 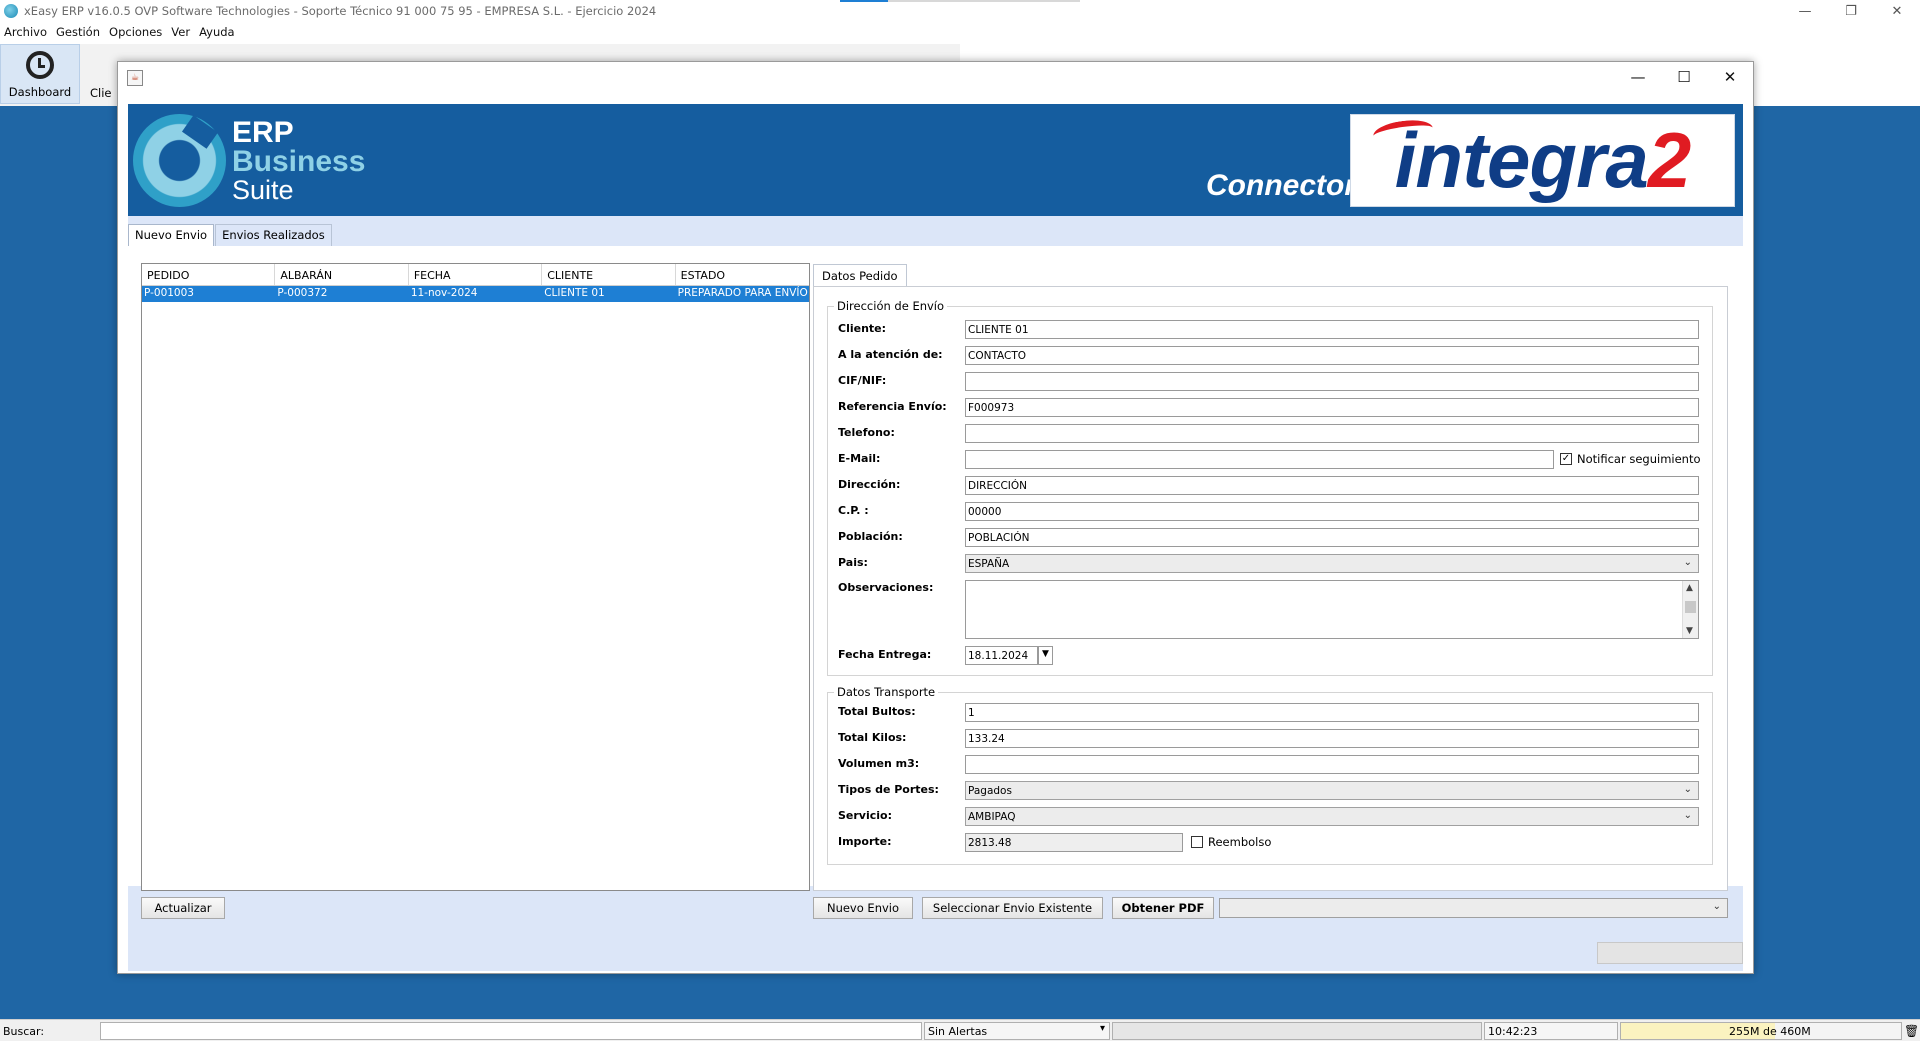 I want to click on col-albaran: ALBARÁN, so click(x=342, y=274).